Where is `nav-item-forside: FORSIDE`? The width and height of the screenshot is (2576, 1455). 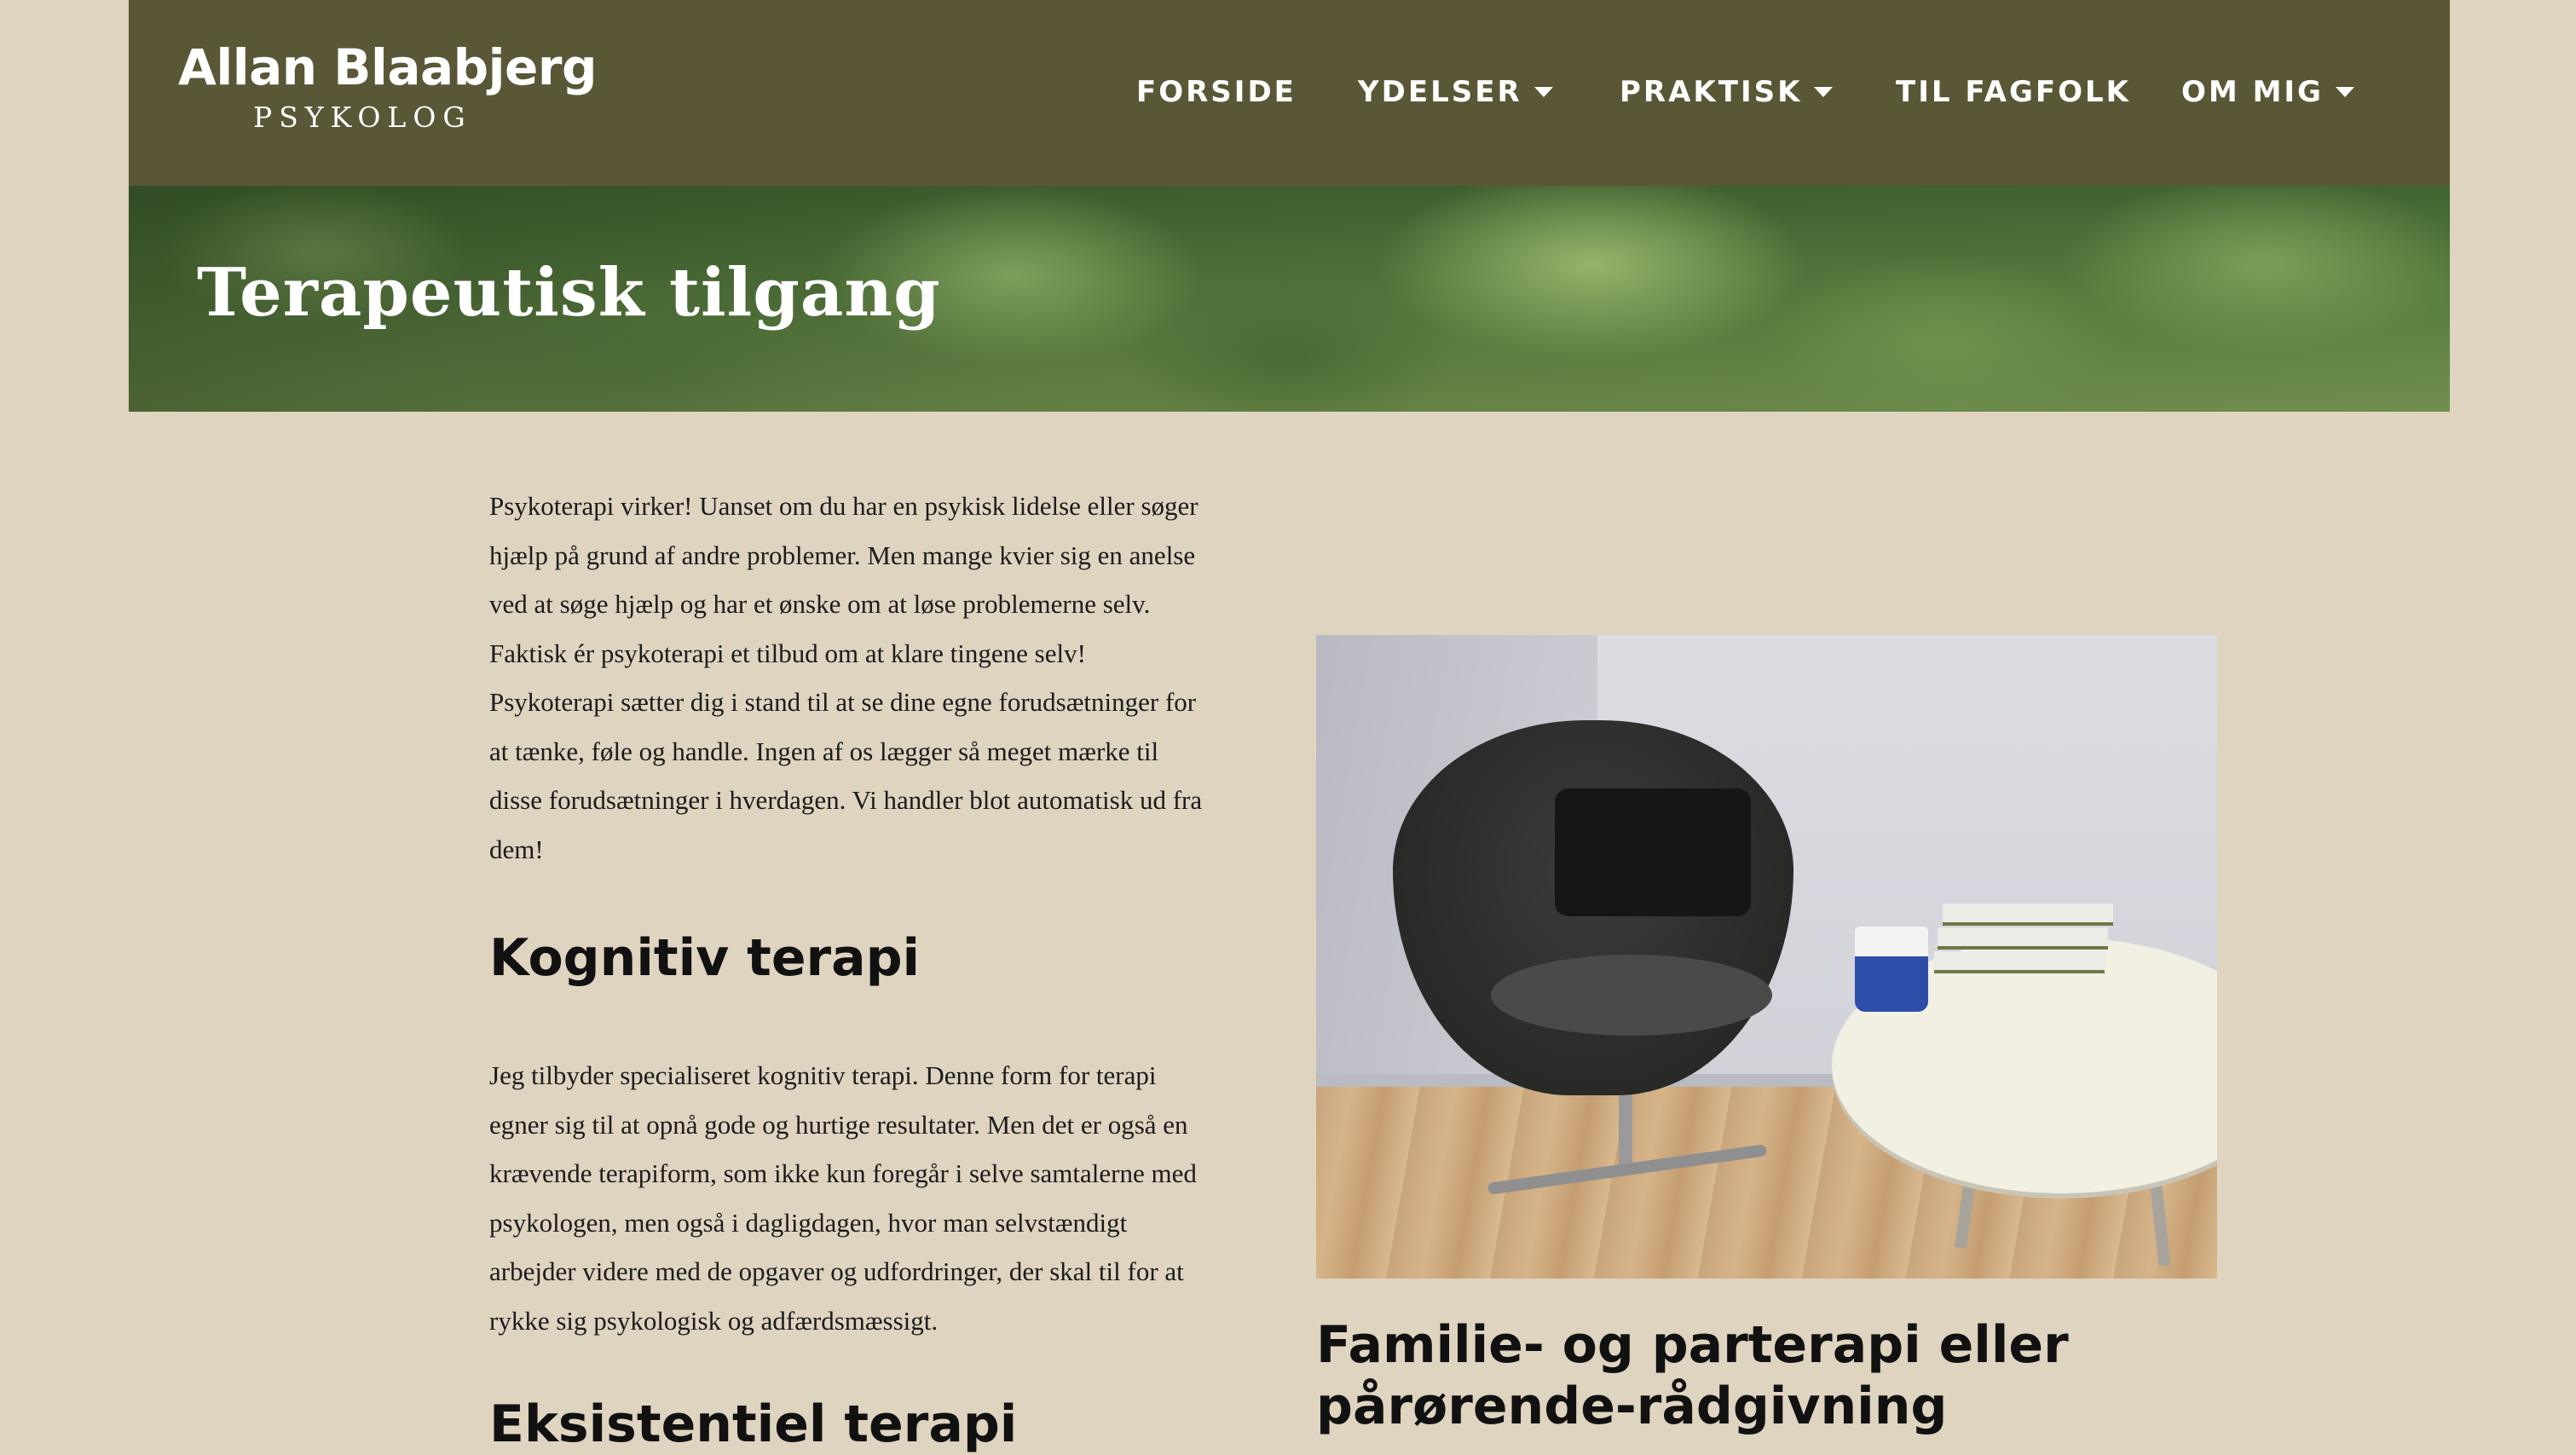 nav-item-forside: FORSIDE is located at coordinates (1216, 92).